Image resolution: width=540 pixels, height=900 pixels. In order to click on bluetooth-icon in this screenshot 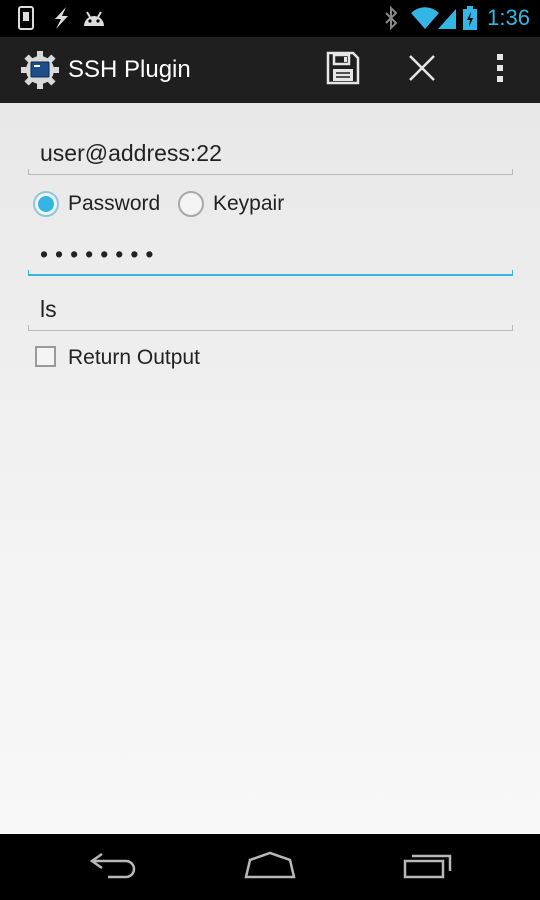, I will do `click(391, 18)`.